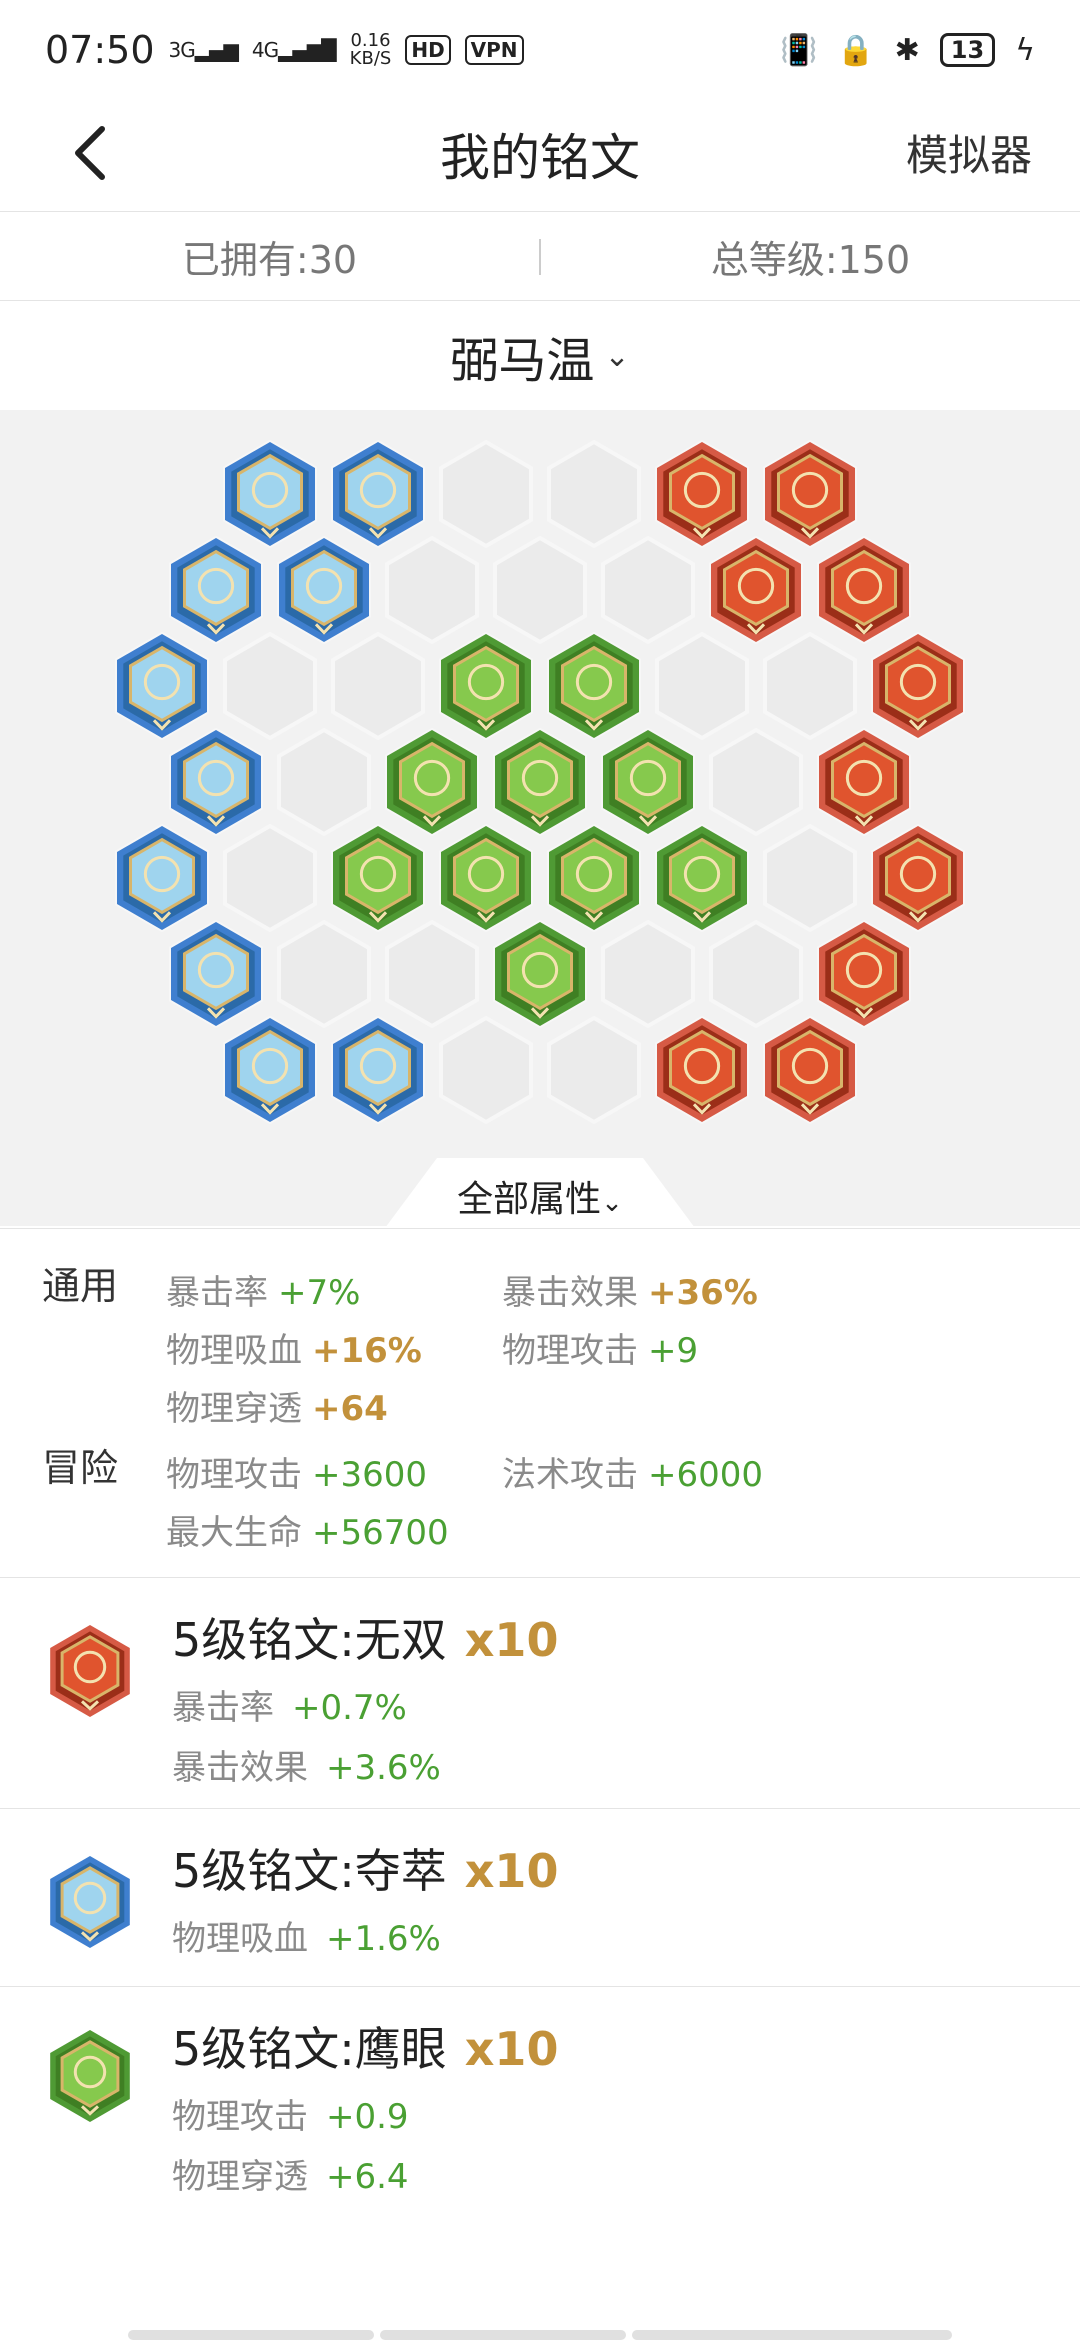 The image size is (1080, 2340). Describe the element at coordinates (1025, 50) in the screenshot. I see `charging-icon: ϟ` at that location.